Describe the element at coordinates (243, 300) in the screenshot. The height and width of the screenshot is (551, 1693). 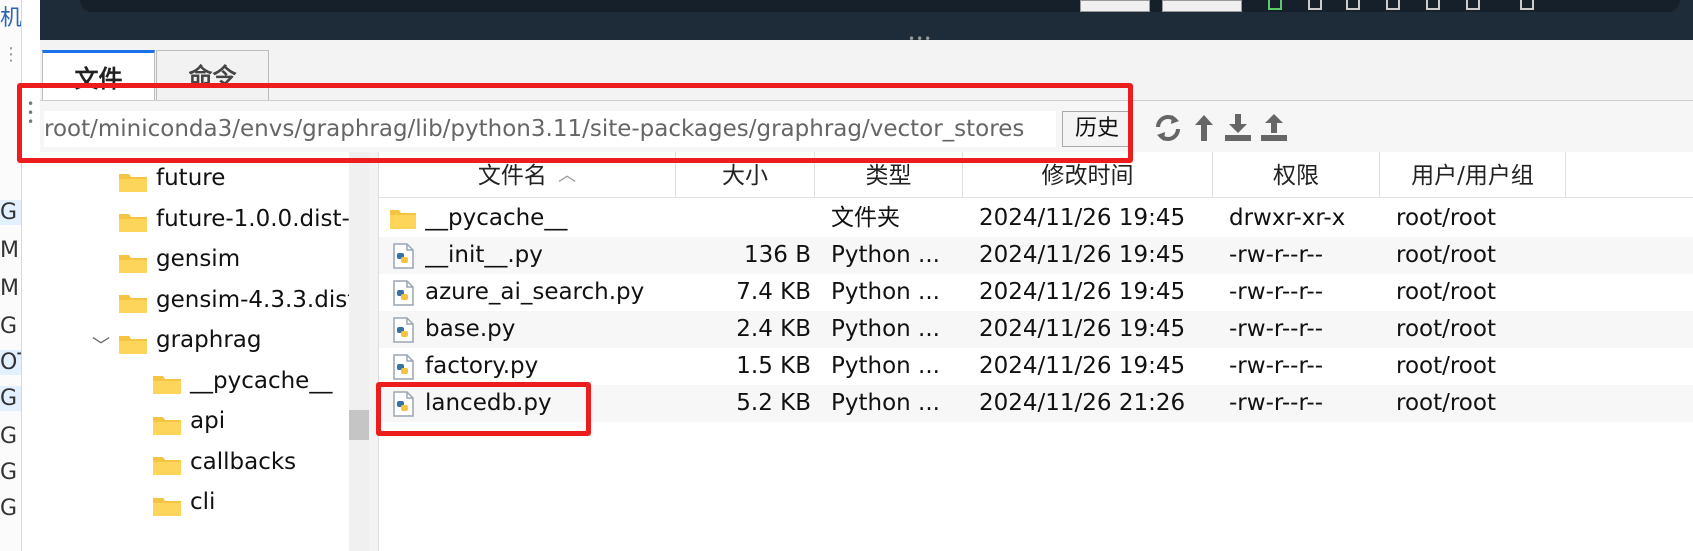
I see `tree-item: gensim-4.3.3.dist-info` at that location.